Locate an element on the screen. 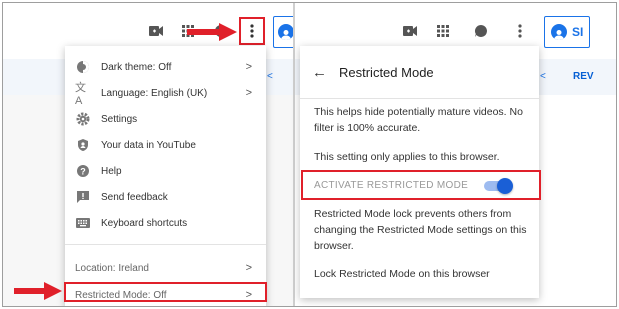  shield-person-icon is located at coordinates (83, 145).